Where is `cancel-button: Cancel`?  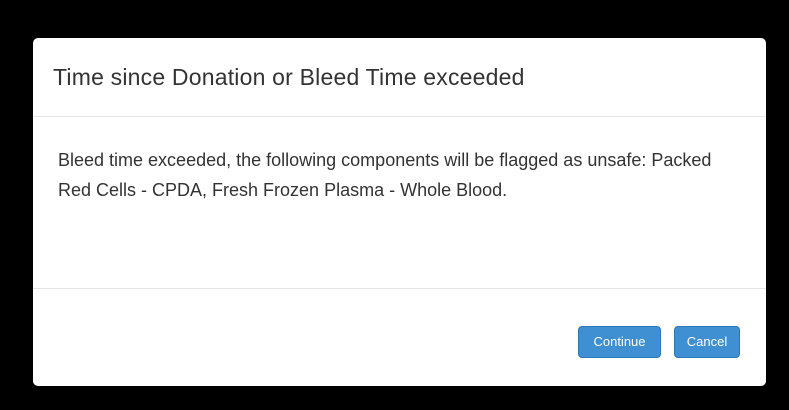
cancel-button: Cancel is located at coordinates (707, 342).